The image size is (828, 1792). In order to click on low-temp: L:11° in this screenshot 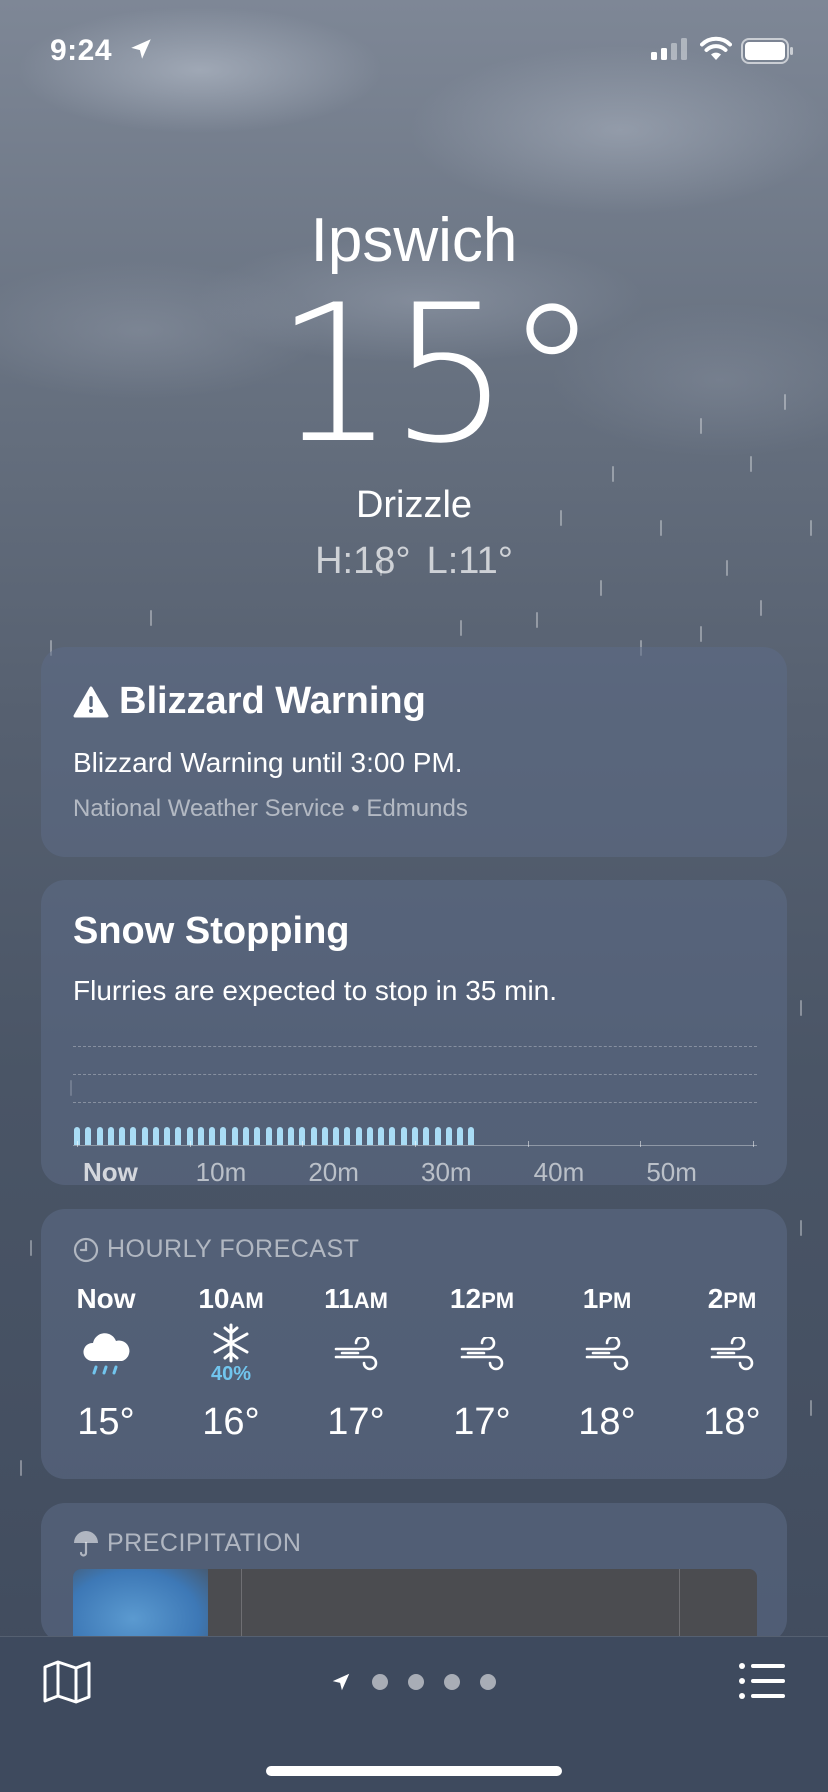, I will do `click(469, 561)`.